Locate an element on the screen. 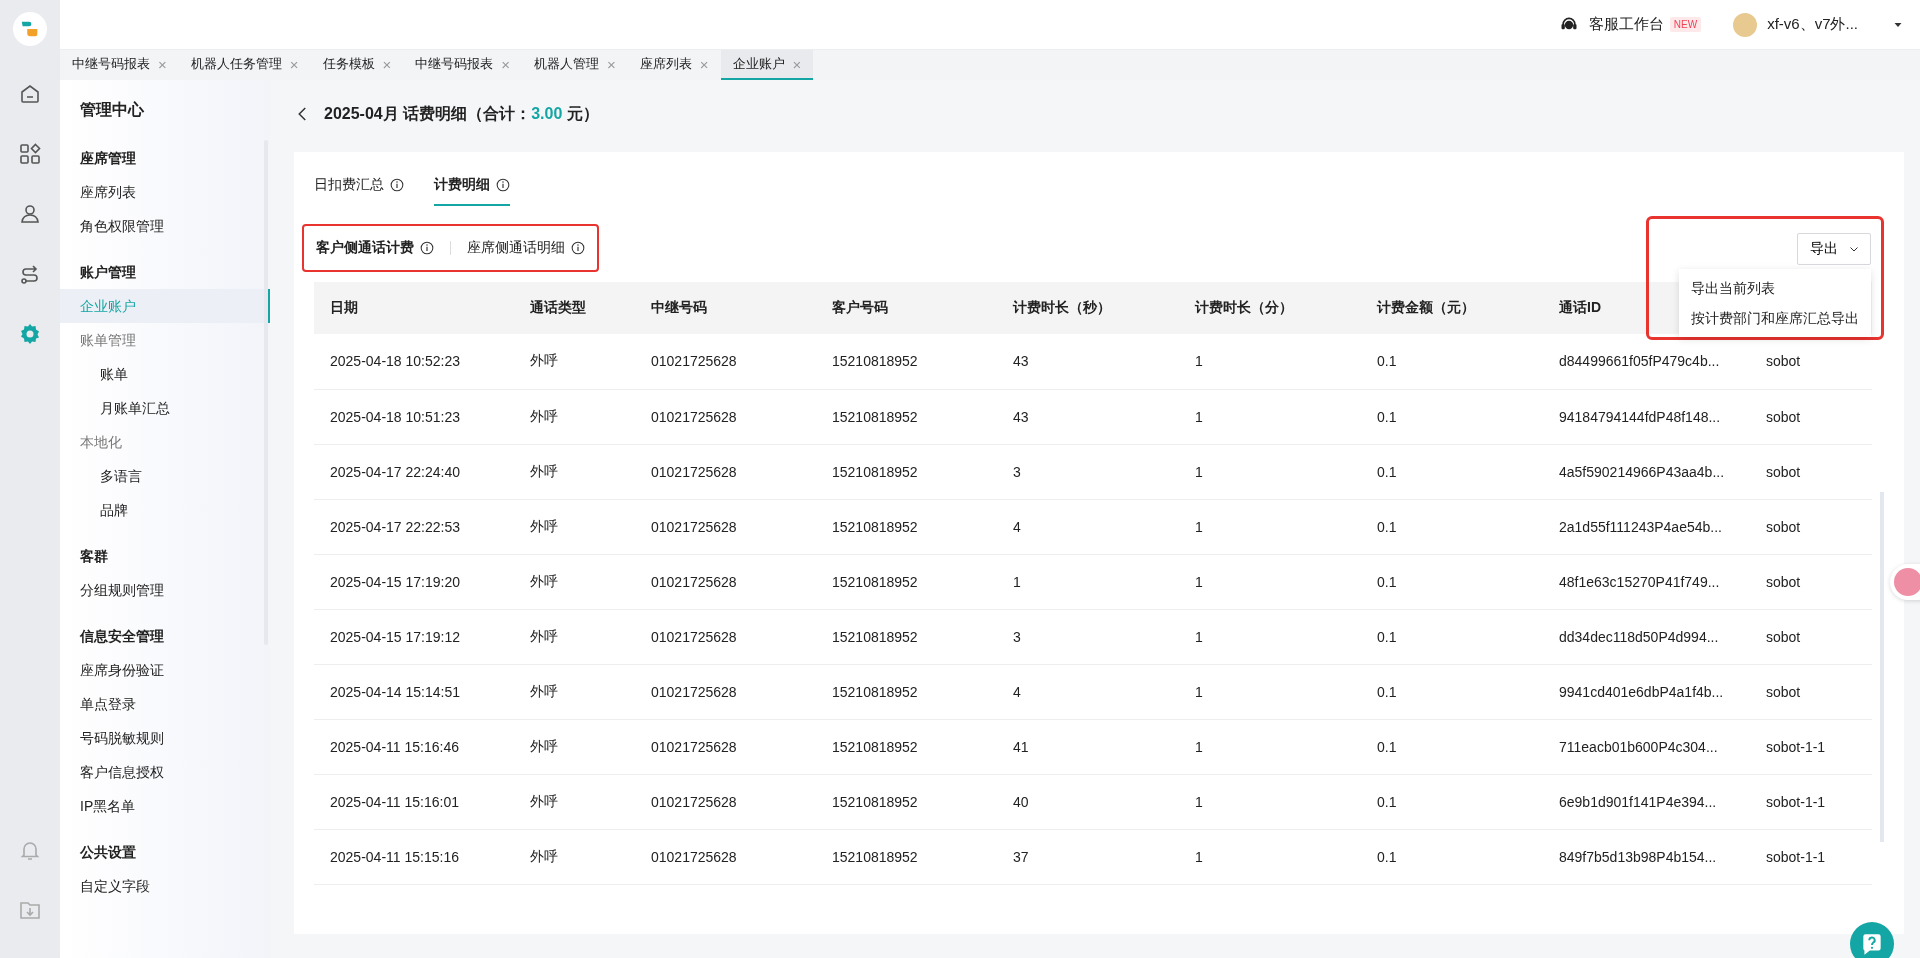  page-tab: 企业账户 × is located at coordinates (767, 65).